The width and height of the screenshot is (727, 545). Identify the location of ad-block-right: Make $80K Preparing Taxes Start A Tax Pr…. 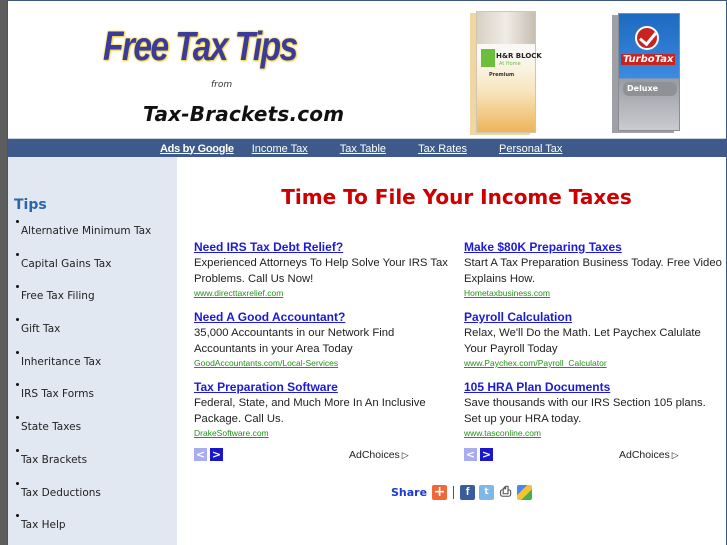
(594, 350).